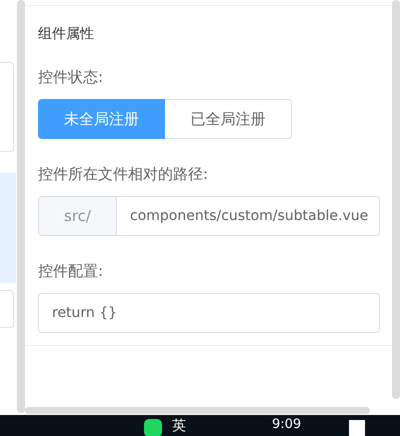  I want to click on card-background, so click(7, 309).